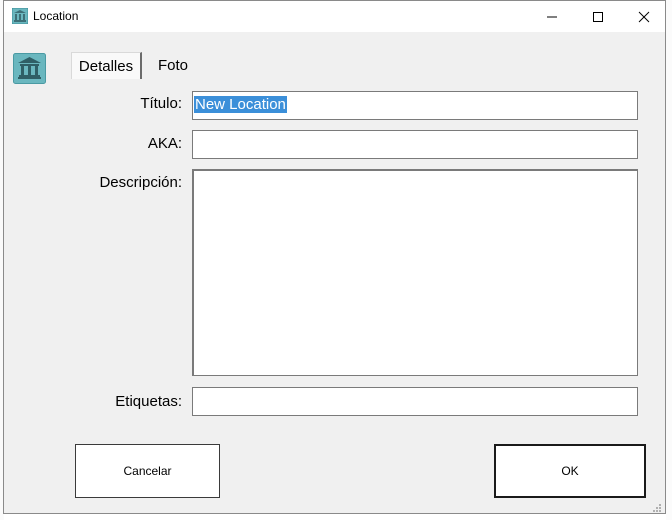 Image resolution: width=672 pixels, height=520 pixels. Describe the element at coordinates (657, 506) in the screenshot. I see `resize-grip-icon` at that location.